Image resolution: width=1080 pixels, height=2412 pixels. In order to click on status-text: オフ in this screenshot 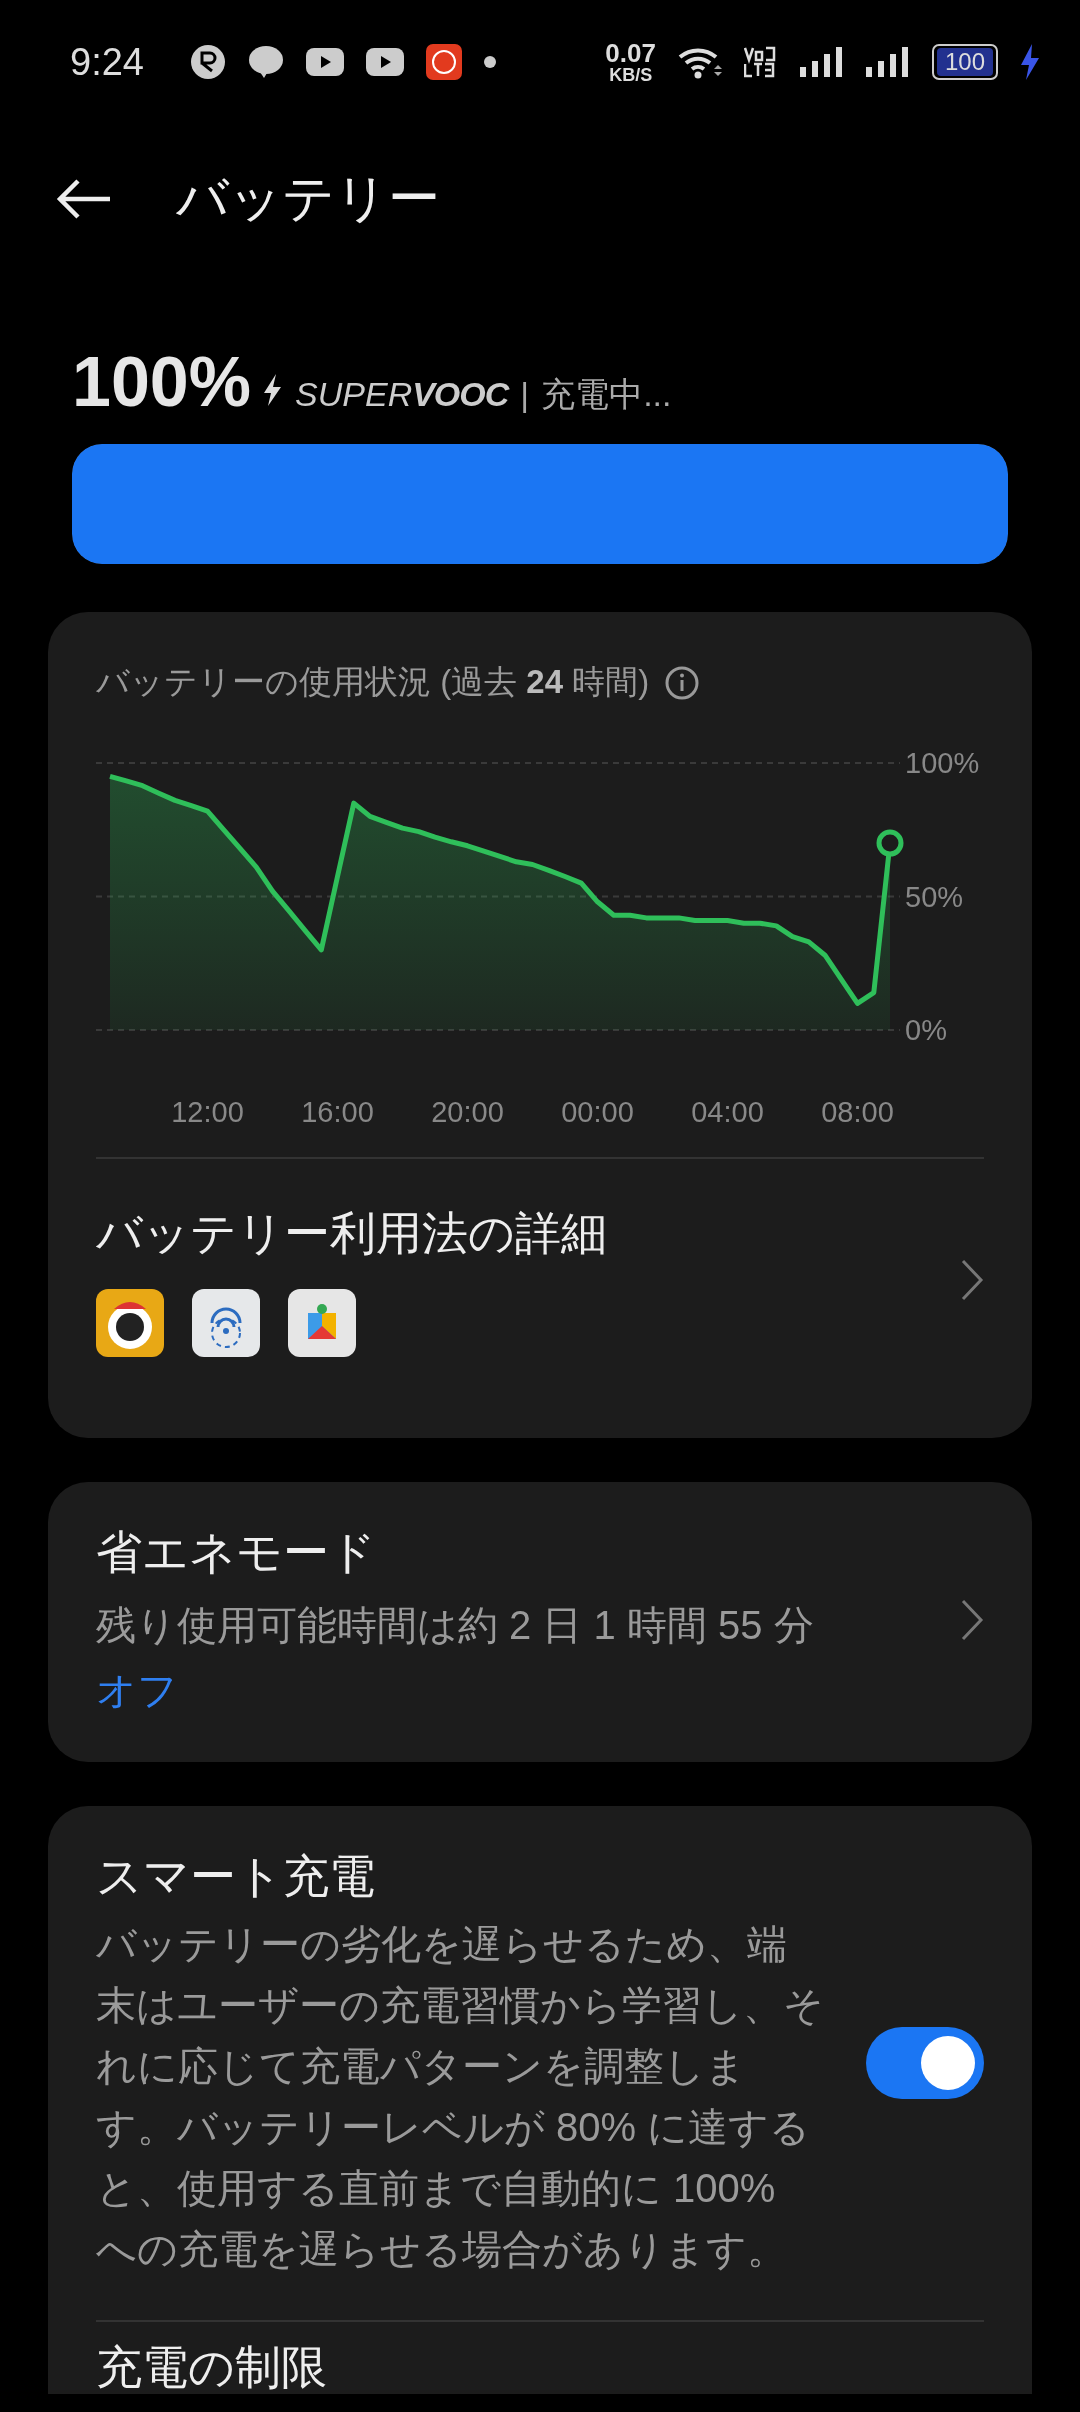, I will do `click(137, 1690)`.